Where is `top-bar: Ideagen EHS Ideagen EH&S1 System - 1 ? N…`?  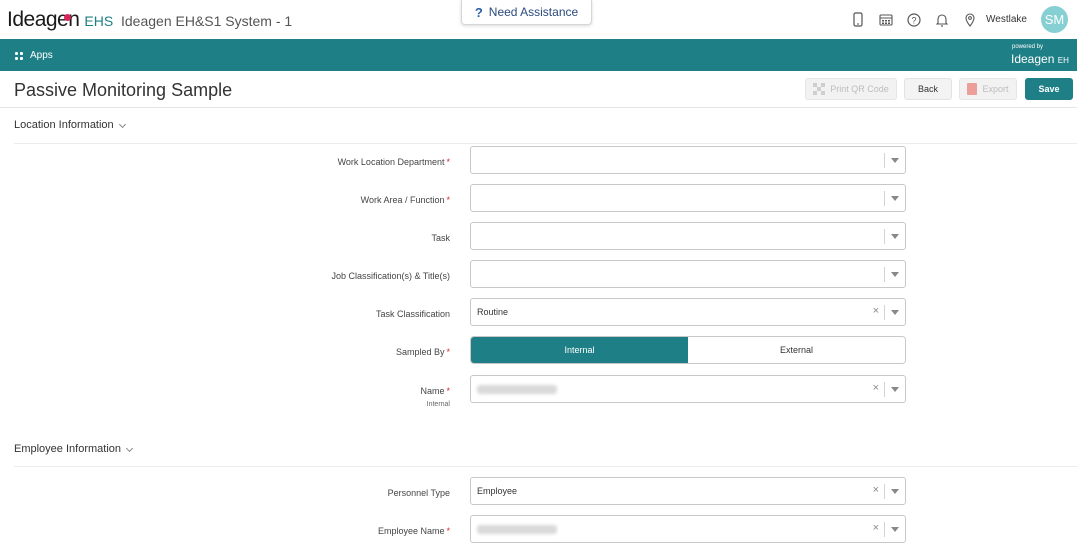
top-bar: Ideagen EHS Ideagen EH&S1 System - 1 ? N… is located at coordinates (538, 19).